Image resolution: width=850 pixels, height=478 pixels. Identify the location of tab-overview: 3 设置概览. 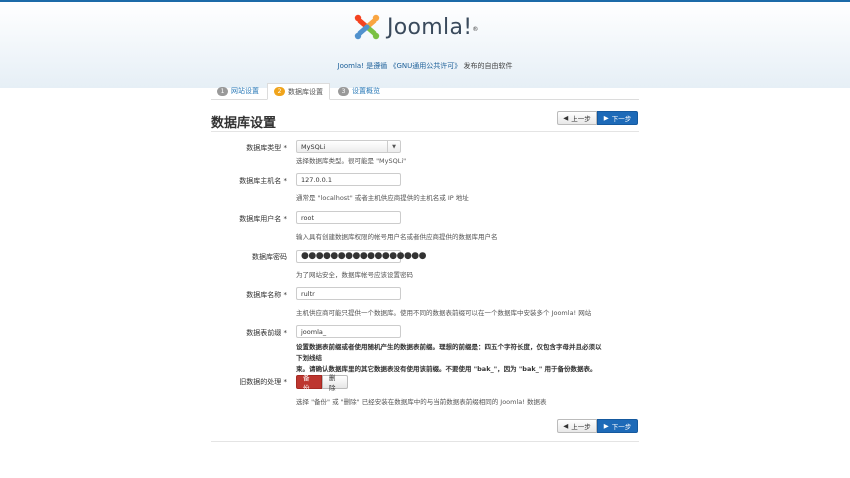
(359, 91).